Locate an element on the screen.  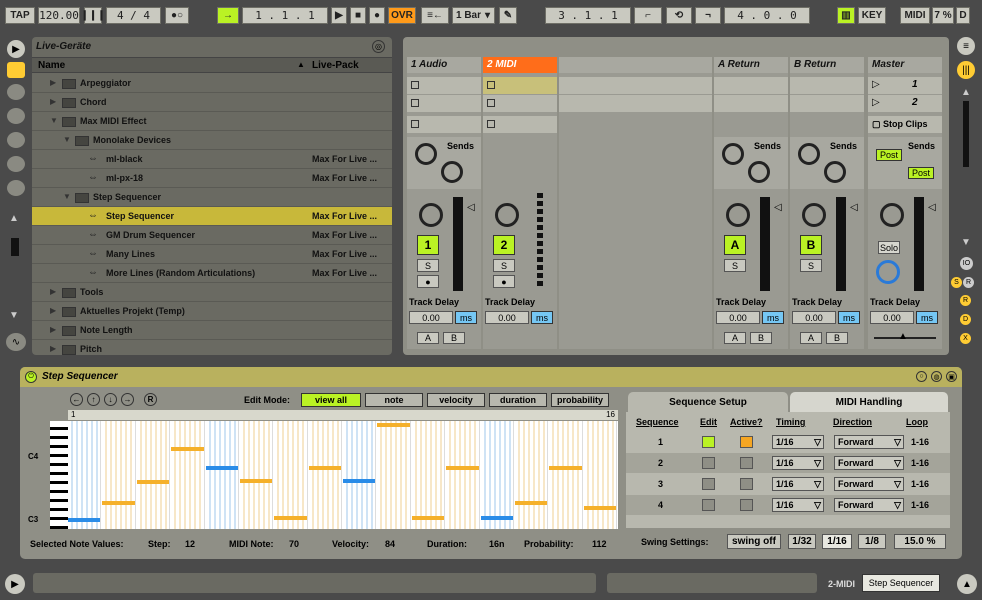
post-button: Post is located at coordinates (921, 173).